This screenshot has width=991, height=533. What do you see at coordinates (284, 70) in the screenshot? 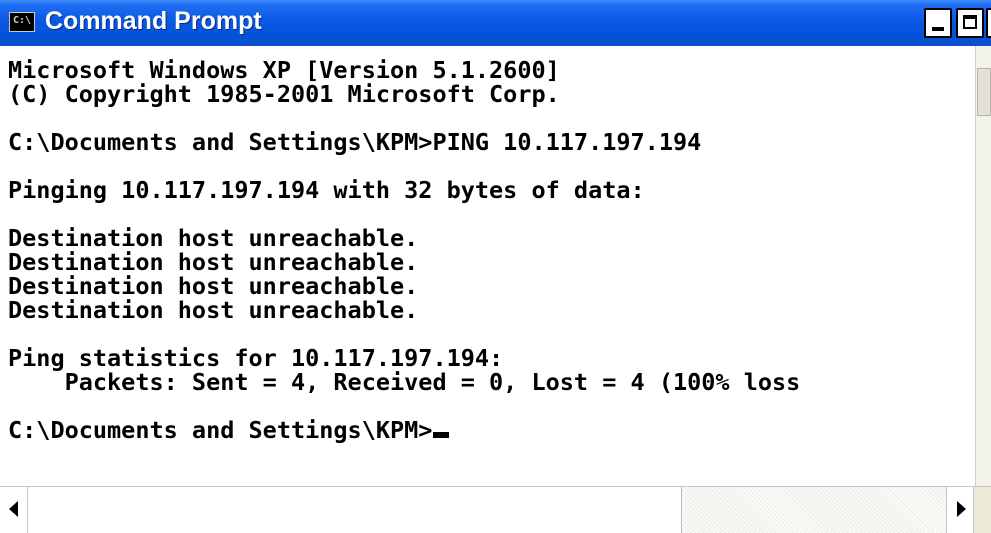
I see `console-line: Microsoft Windows XP [Version 5.1.2600]` at bounding box center [284, 70].